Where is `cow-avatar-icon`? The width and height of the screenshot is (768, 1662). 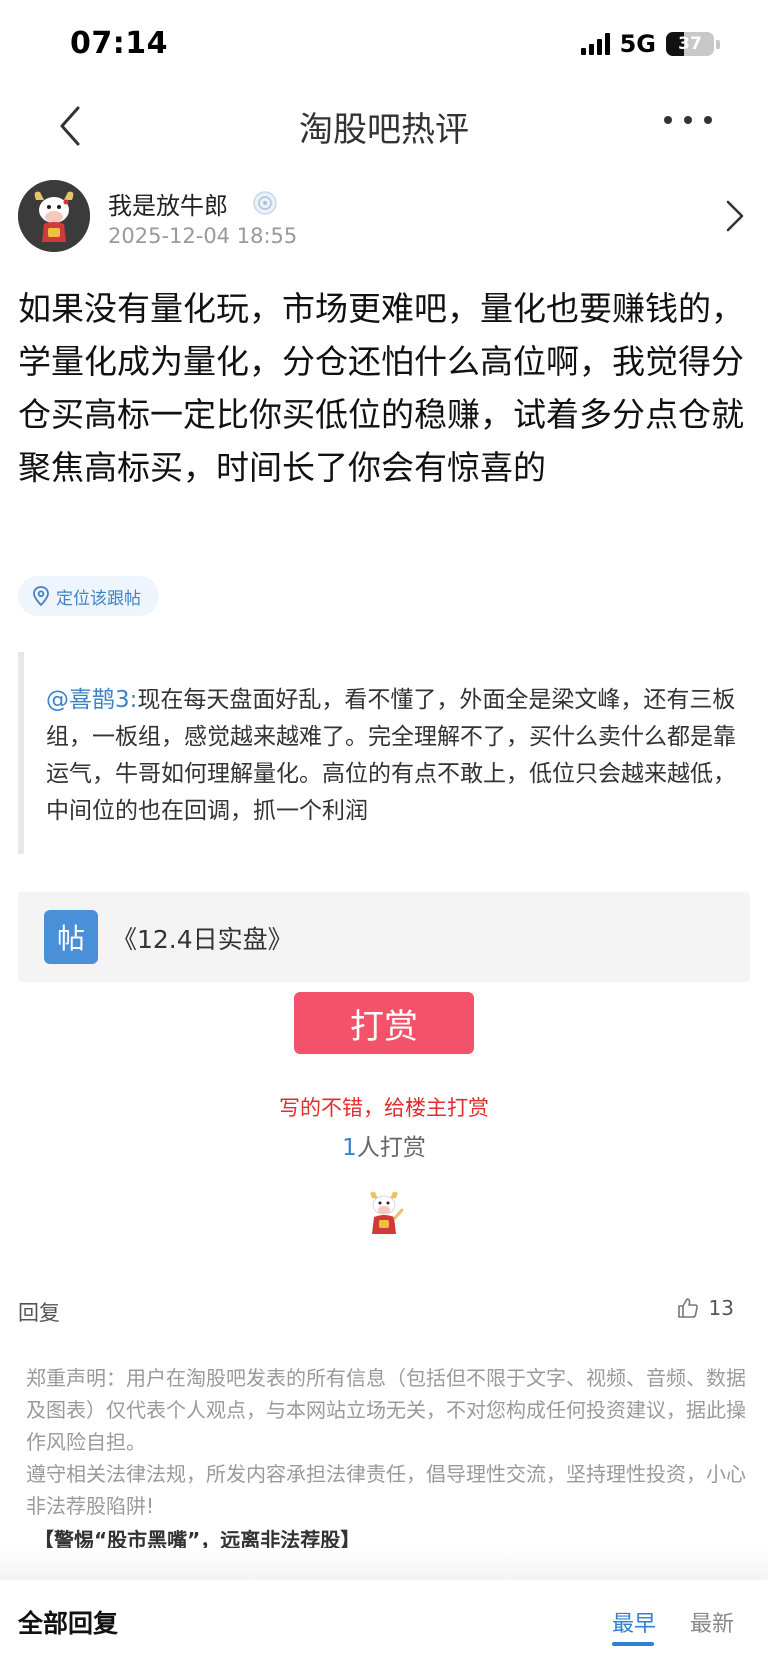
cow-avatar-icon is located at coordinates (54, 216).